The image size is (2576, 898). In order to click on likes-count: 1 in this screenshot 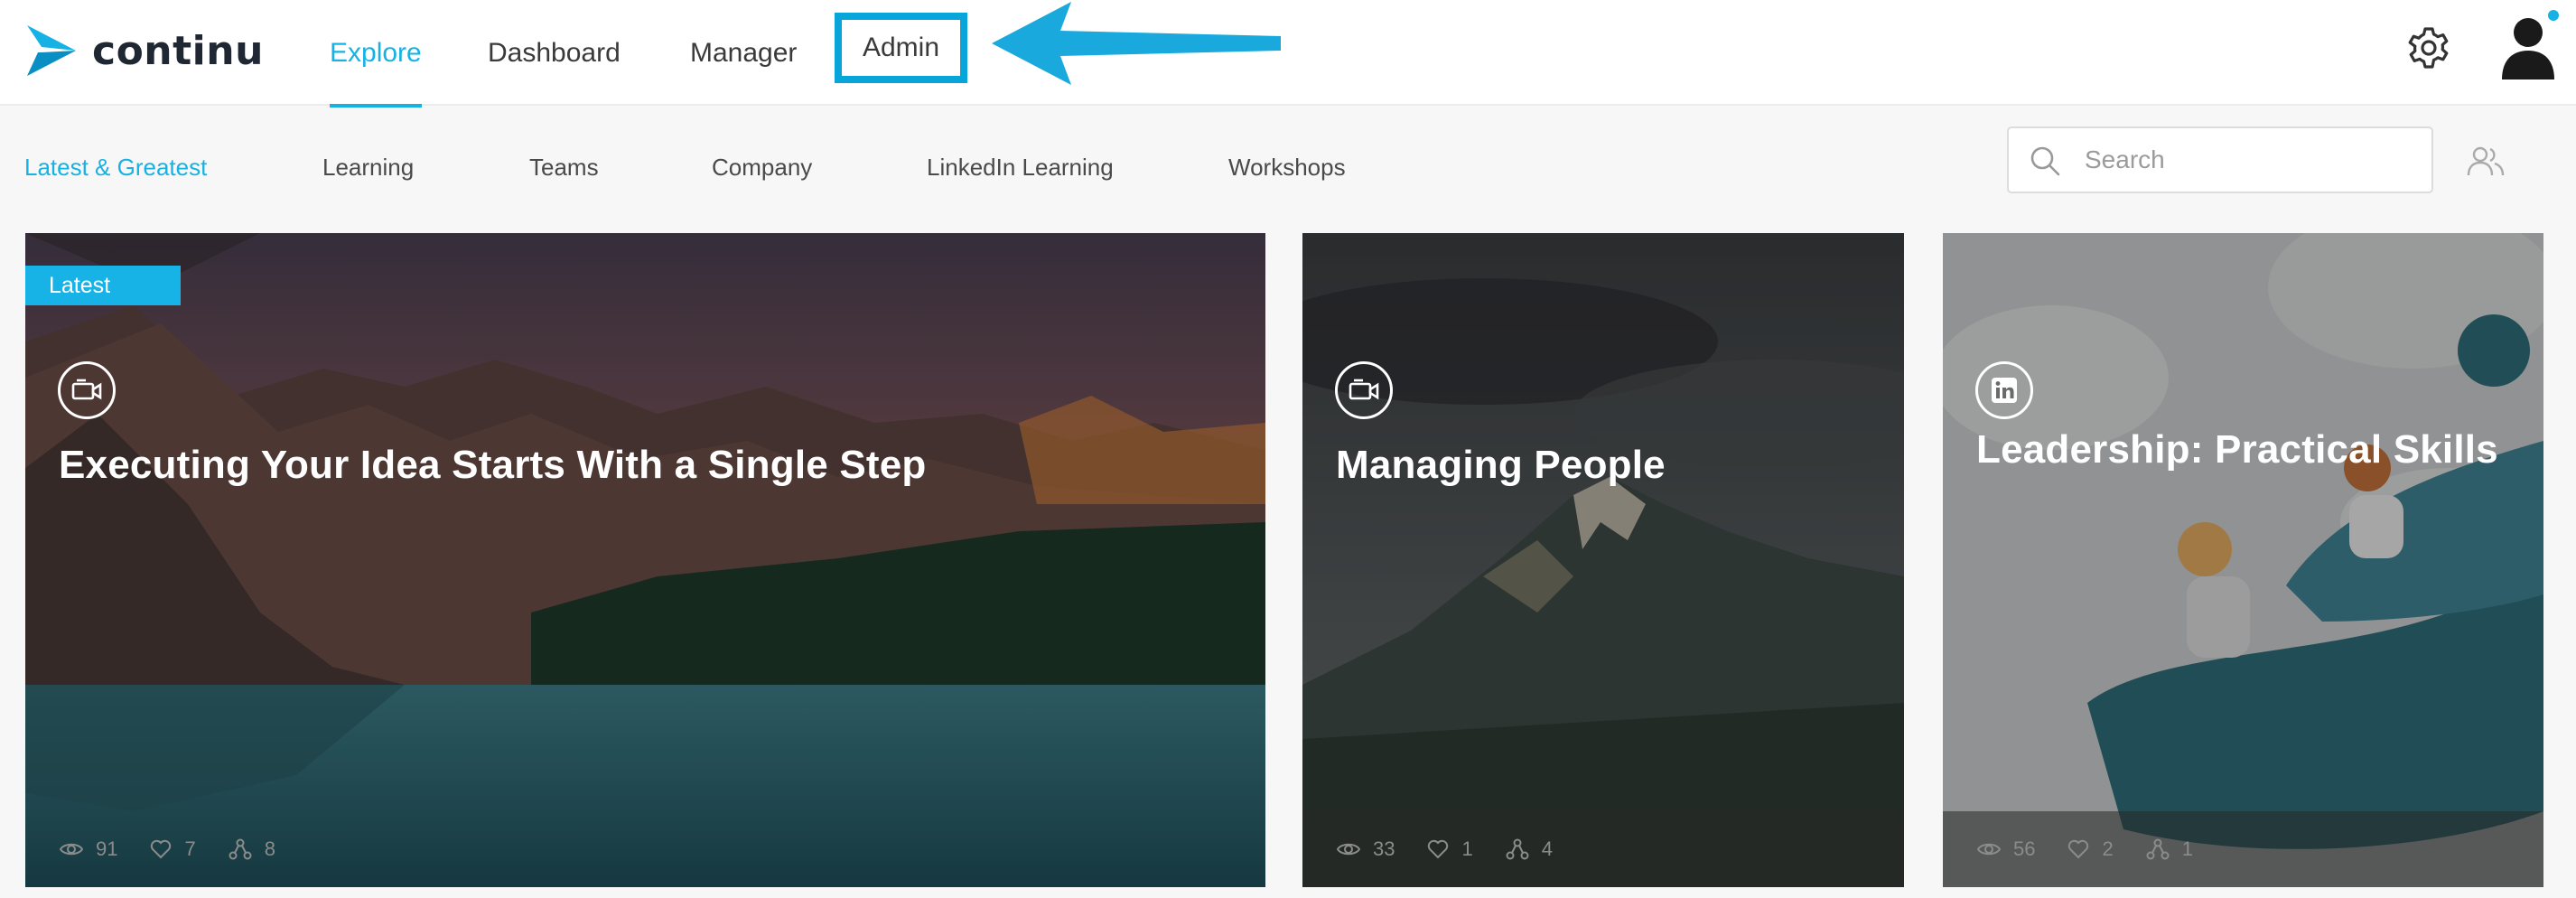, I will do `click(1467, 849)`.